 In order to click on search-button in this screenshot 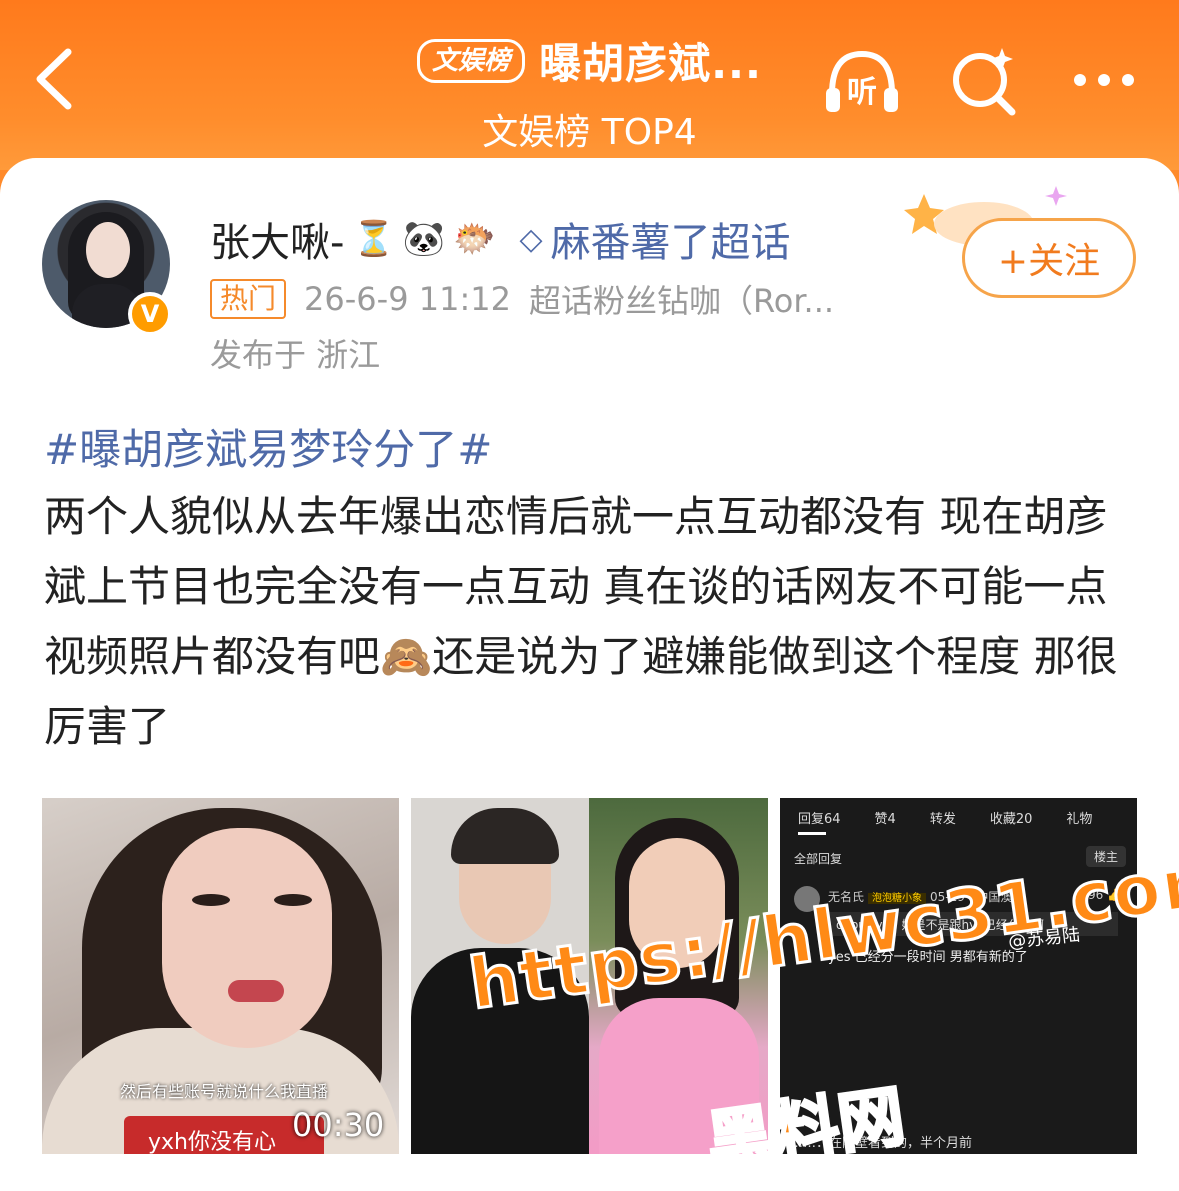, I will do `click(984, 80)`.